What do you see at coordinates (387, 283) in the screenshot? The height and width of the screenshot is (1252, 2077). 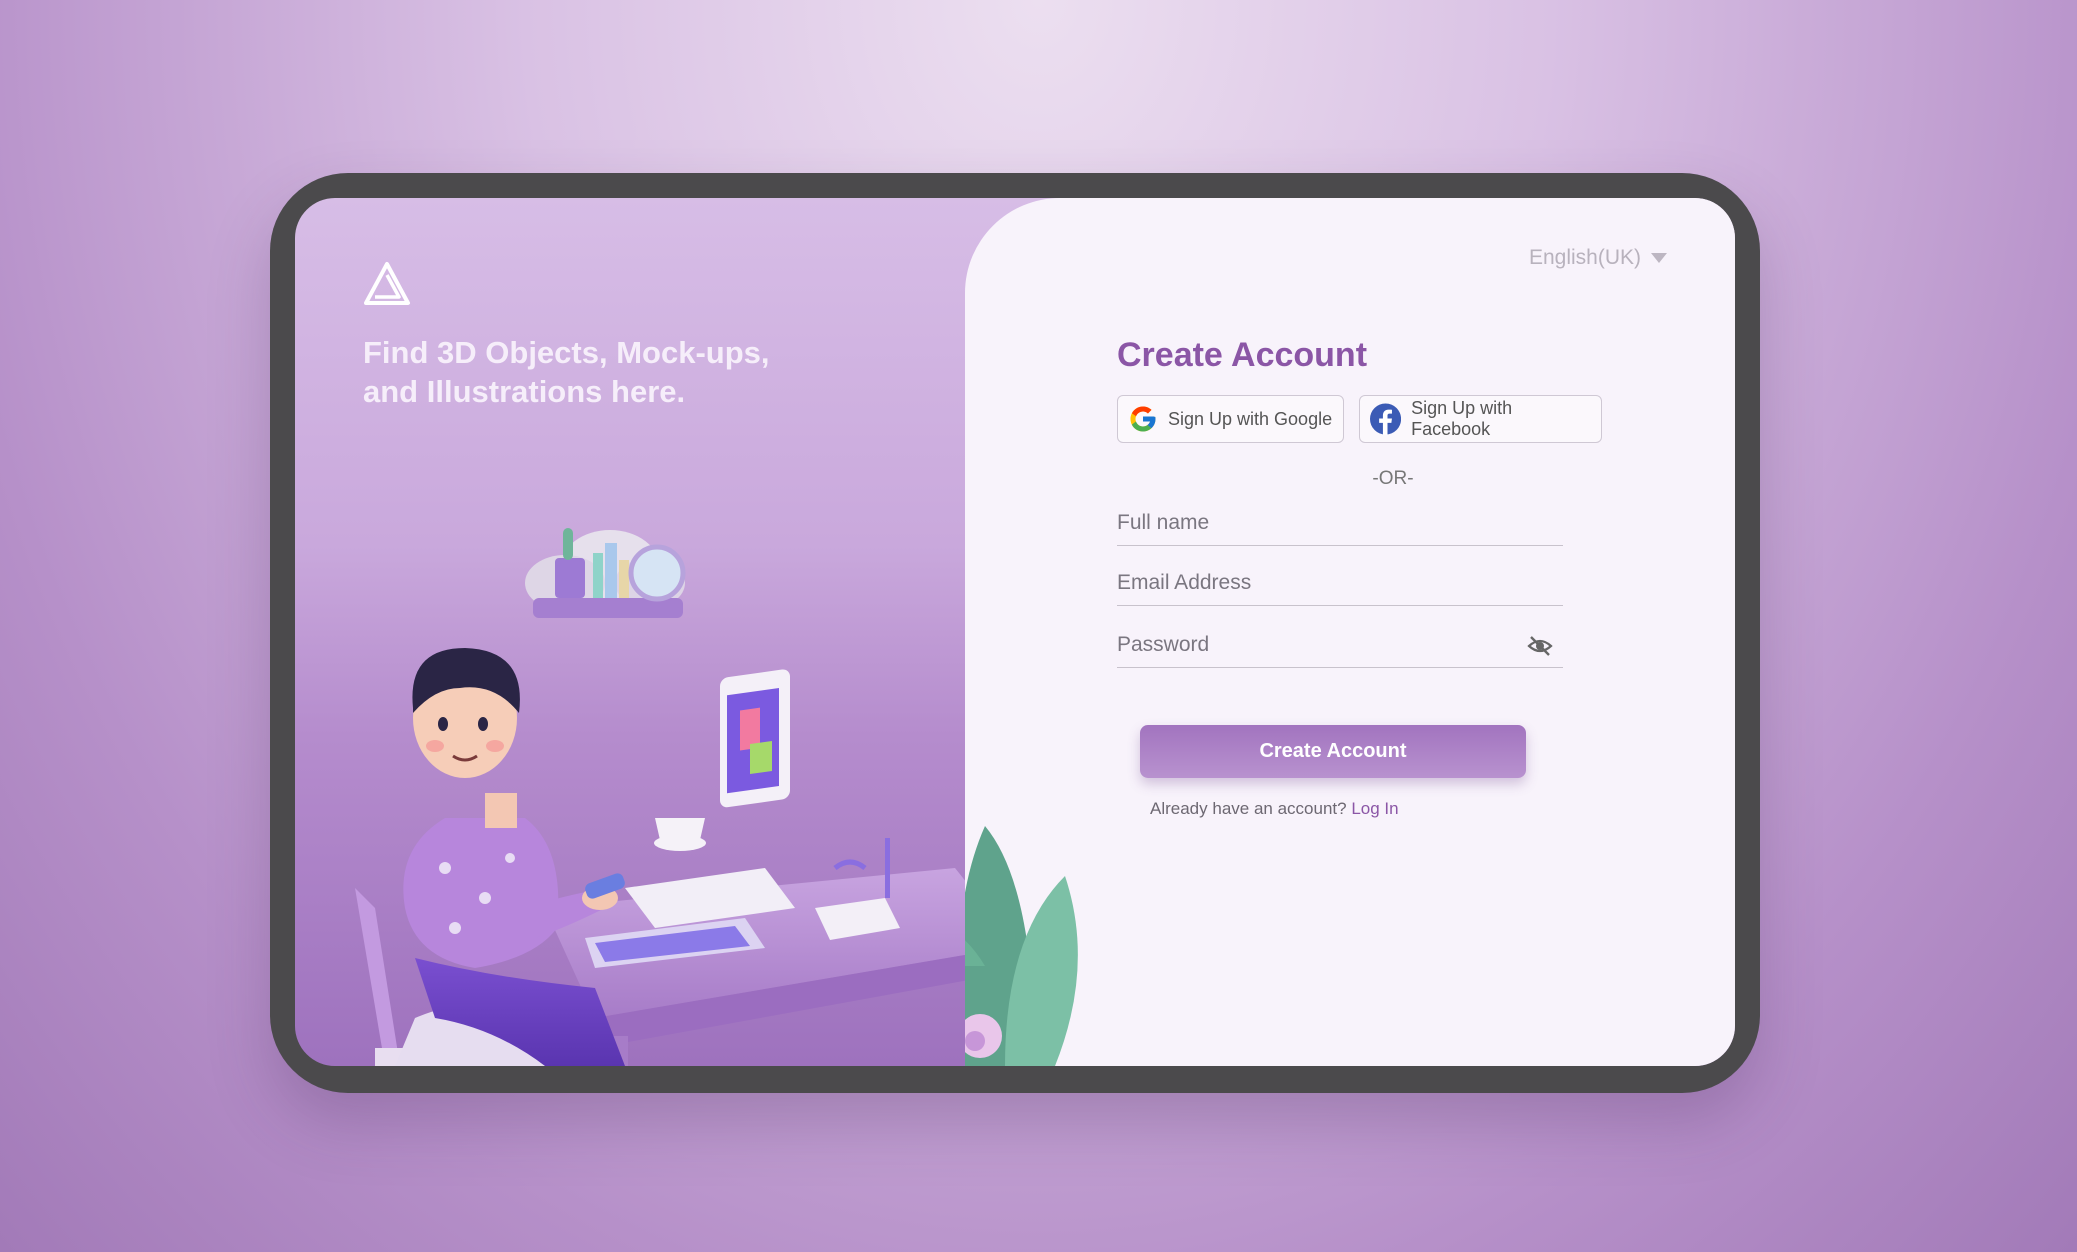 I see `brand-logo-icon` at bounding box center [387, 283].